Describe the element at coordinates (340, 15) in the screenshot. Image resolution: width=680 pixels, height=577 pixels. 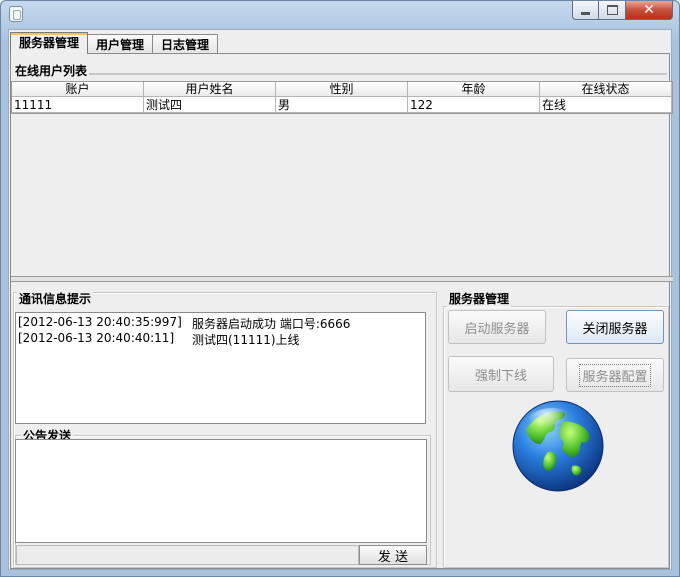
I see `title-bar: ✕` at that location.